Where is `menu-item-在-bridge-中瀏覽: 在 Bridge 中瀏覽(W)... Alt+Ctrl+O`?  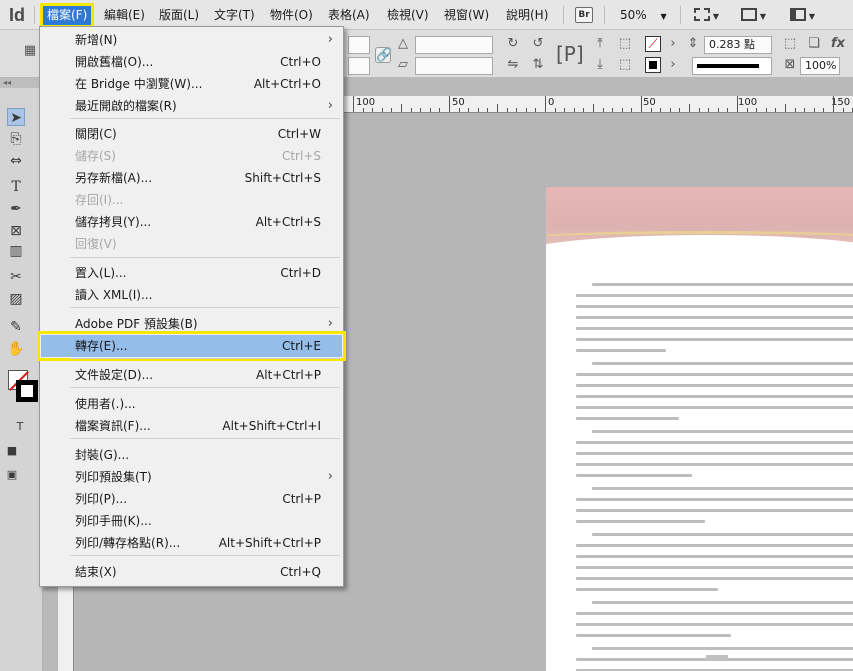 menu-item-在-bridge-中瀏覽: 在 Bridge 中瀏覽(W)... Alt+Ctrl+O is located at coordinates (191, 84).